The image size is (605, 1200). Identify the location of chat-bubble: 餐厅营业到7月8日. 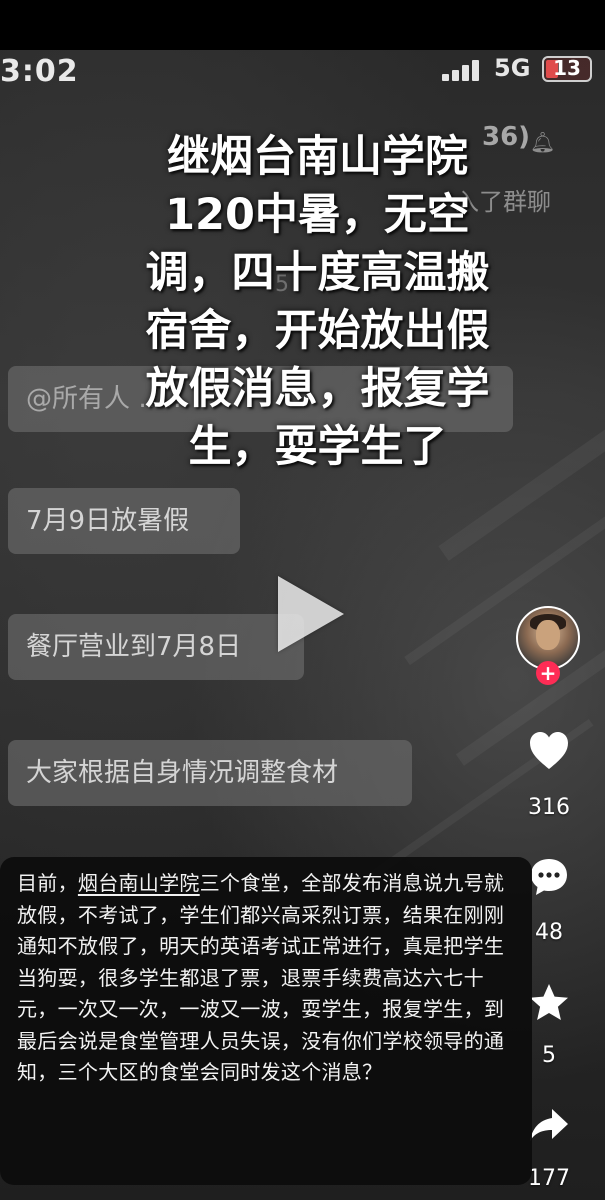
(156, 647).